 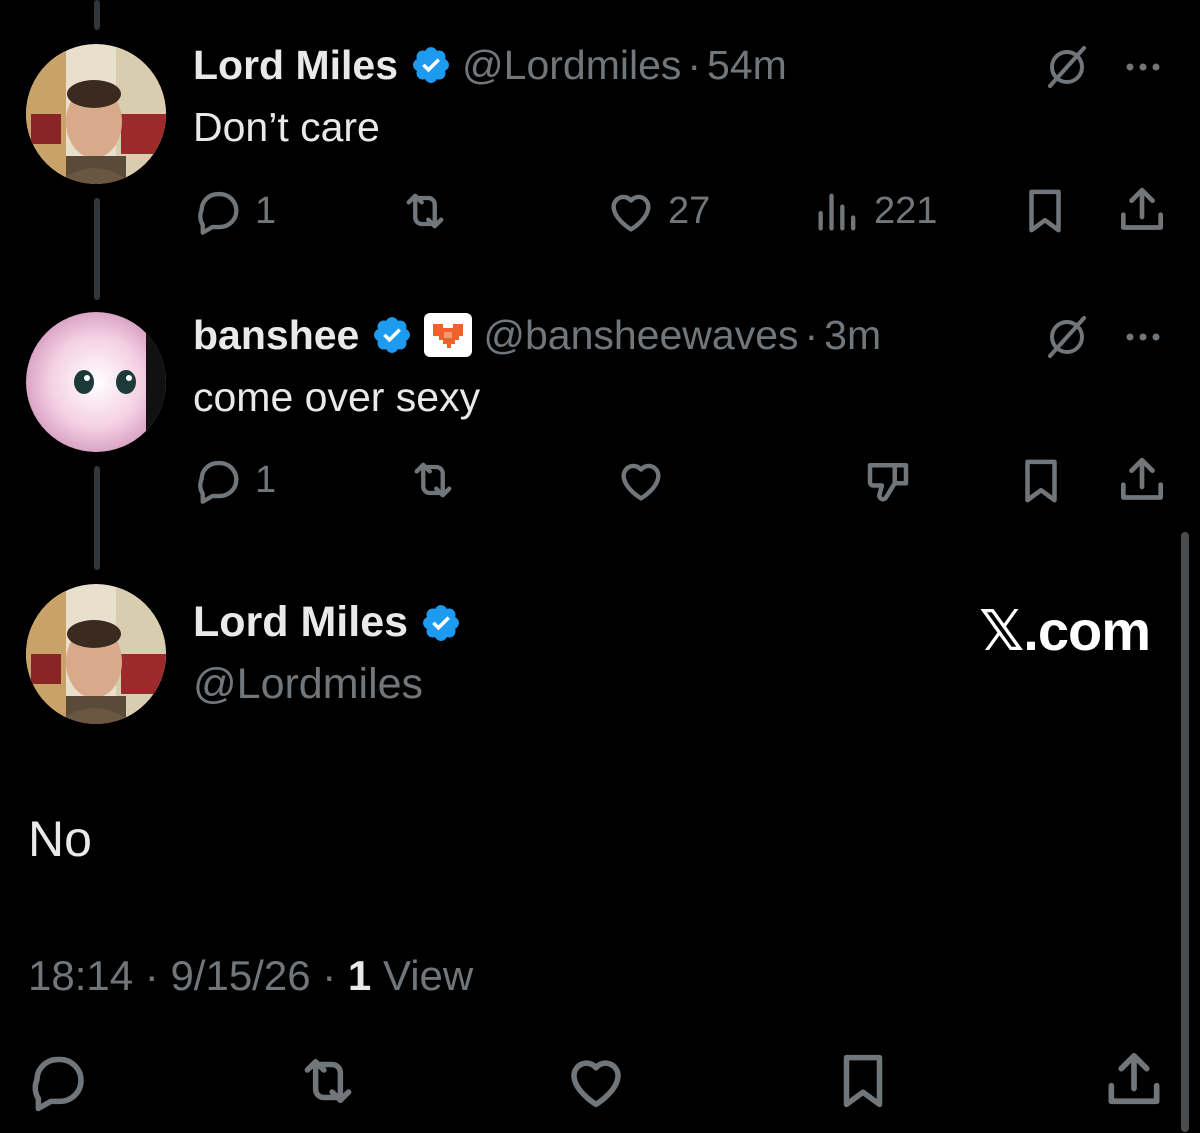 I want to click on tweet-meta: 18:14 · 9/15/26 · 1 View, so click(x=250, y=976).